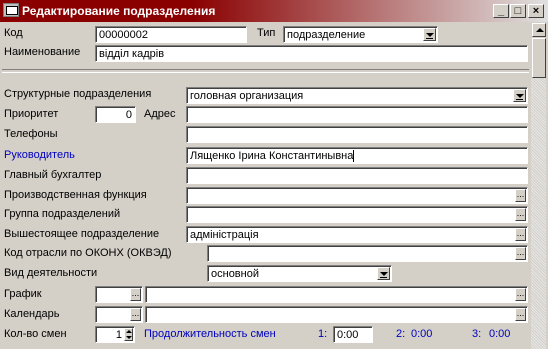 The image size is (548, 349). What do you see at coordinates (354, 156) in the screenshot?
I see `text-cursor` at bounding box center [354, 156].